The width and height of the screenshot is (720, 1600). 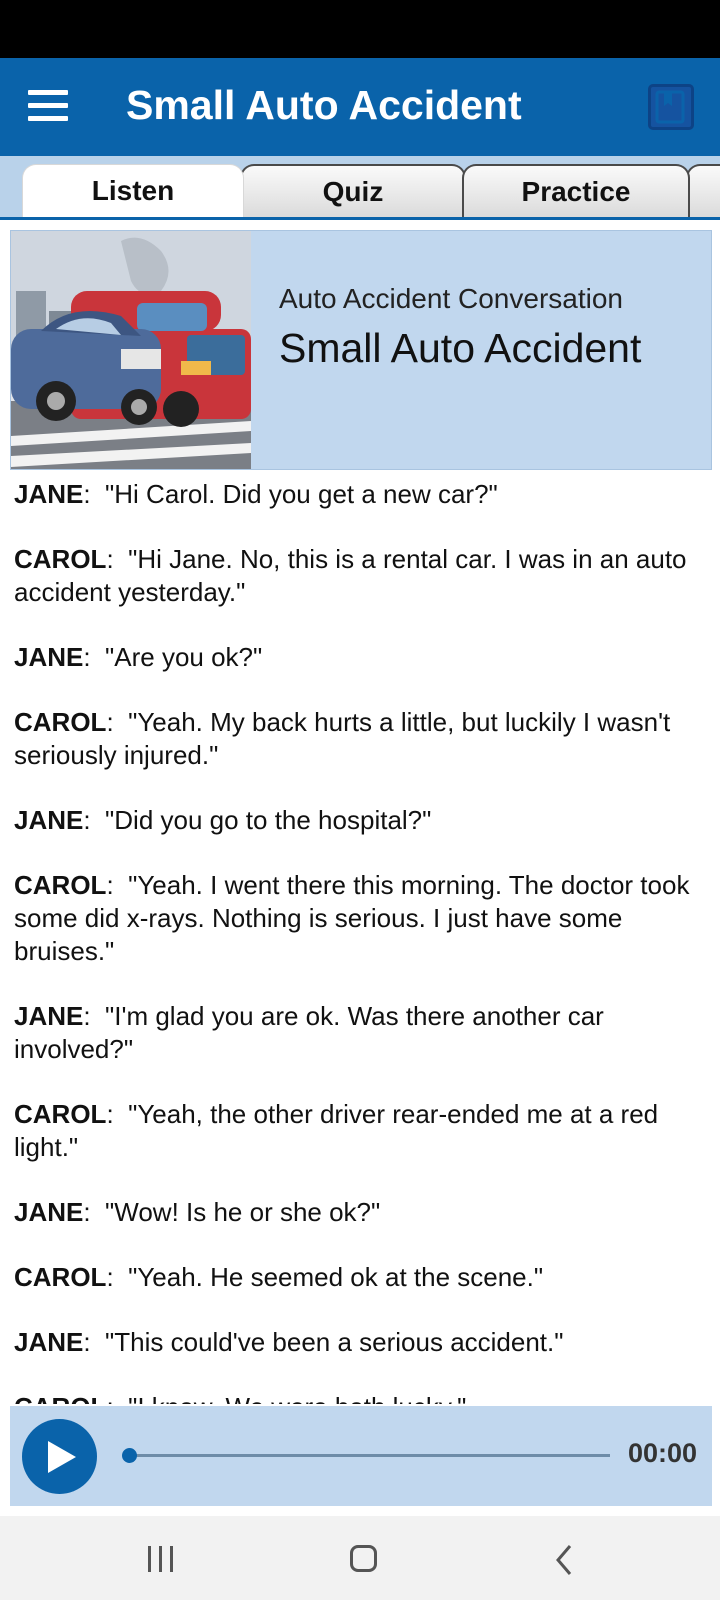 I want to click on tab-quiz: Quiz, so click(x=353, y=190).